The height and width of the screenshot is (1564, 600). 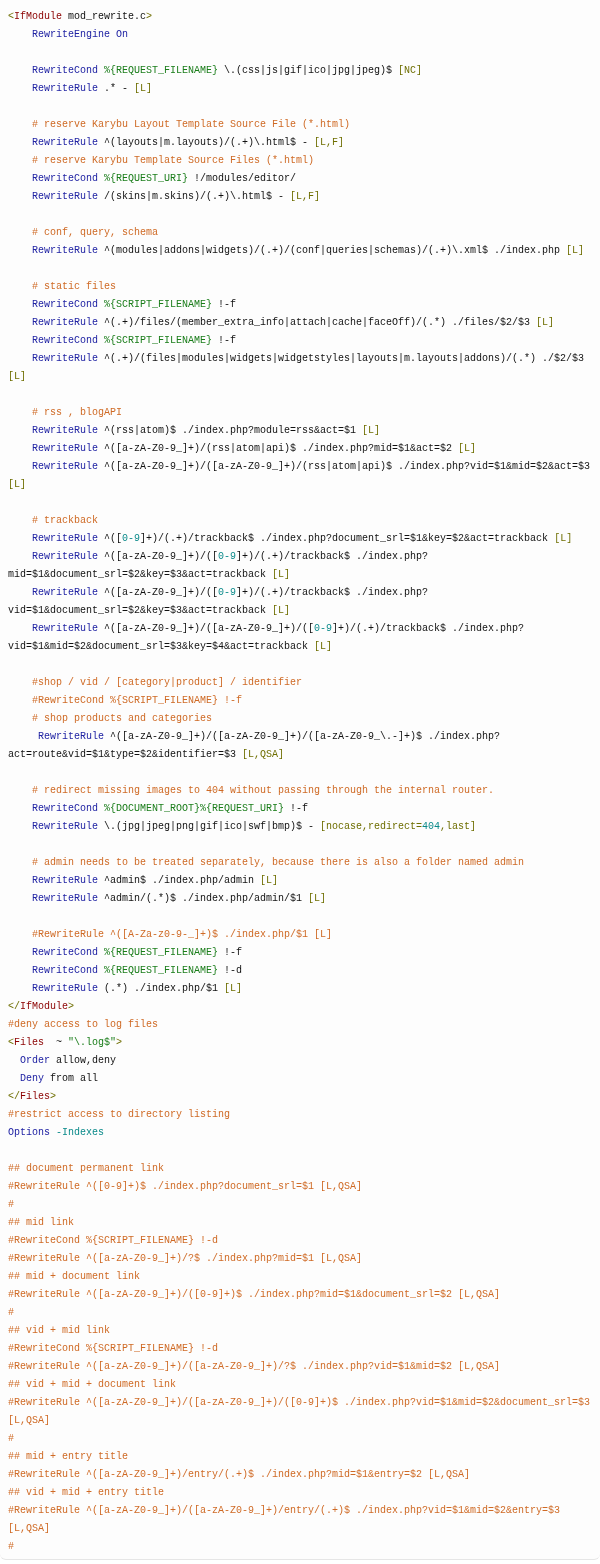 What do you see at coordinates (41, 1223) in the screenshot?
I see `code-line: ## mid link` at bounding box center [41, 1223].